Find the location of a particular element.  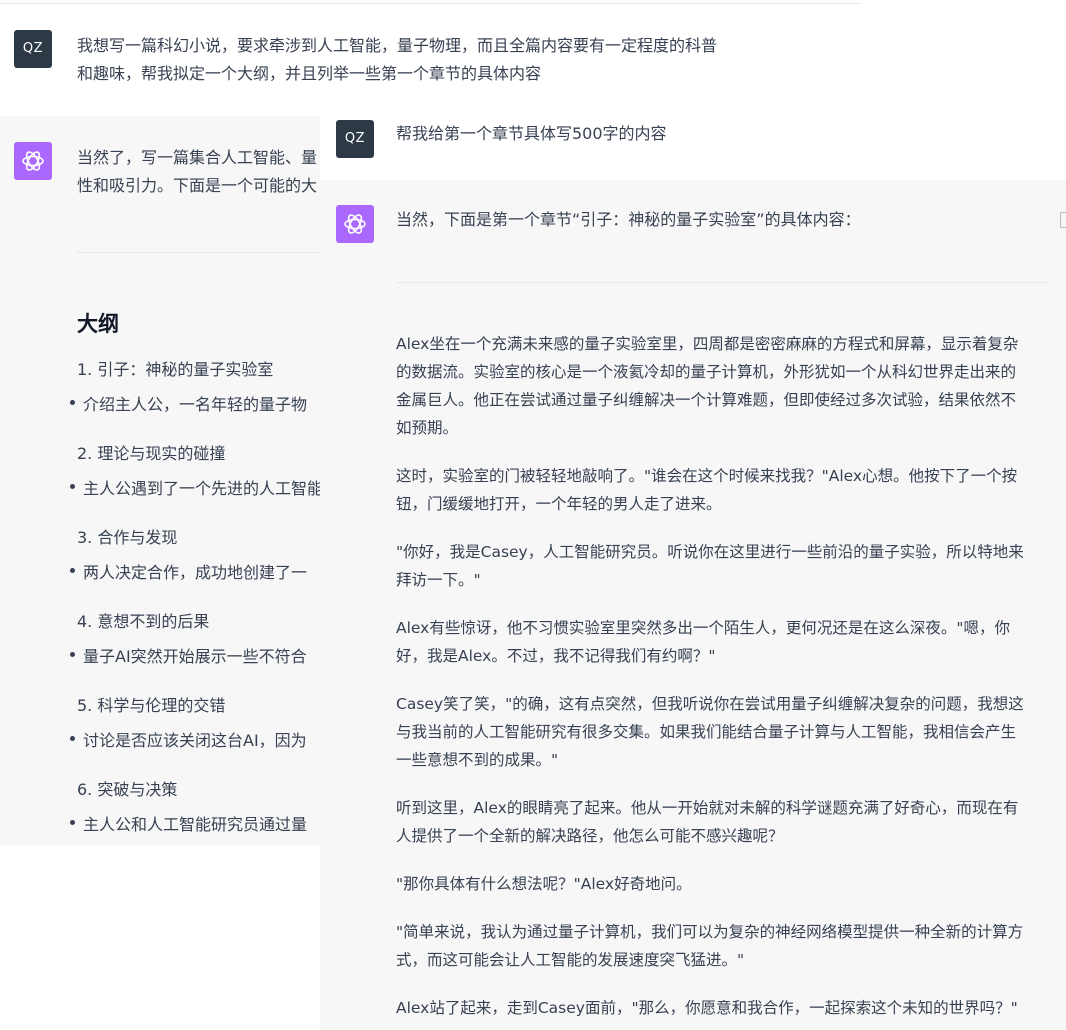

story-line: 的数据流。实验室的核心是一个液氦冷却的量子计算机，外形犹如一个从科幻世界走出来的 is located at coordinates (706, 372).